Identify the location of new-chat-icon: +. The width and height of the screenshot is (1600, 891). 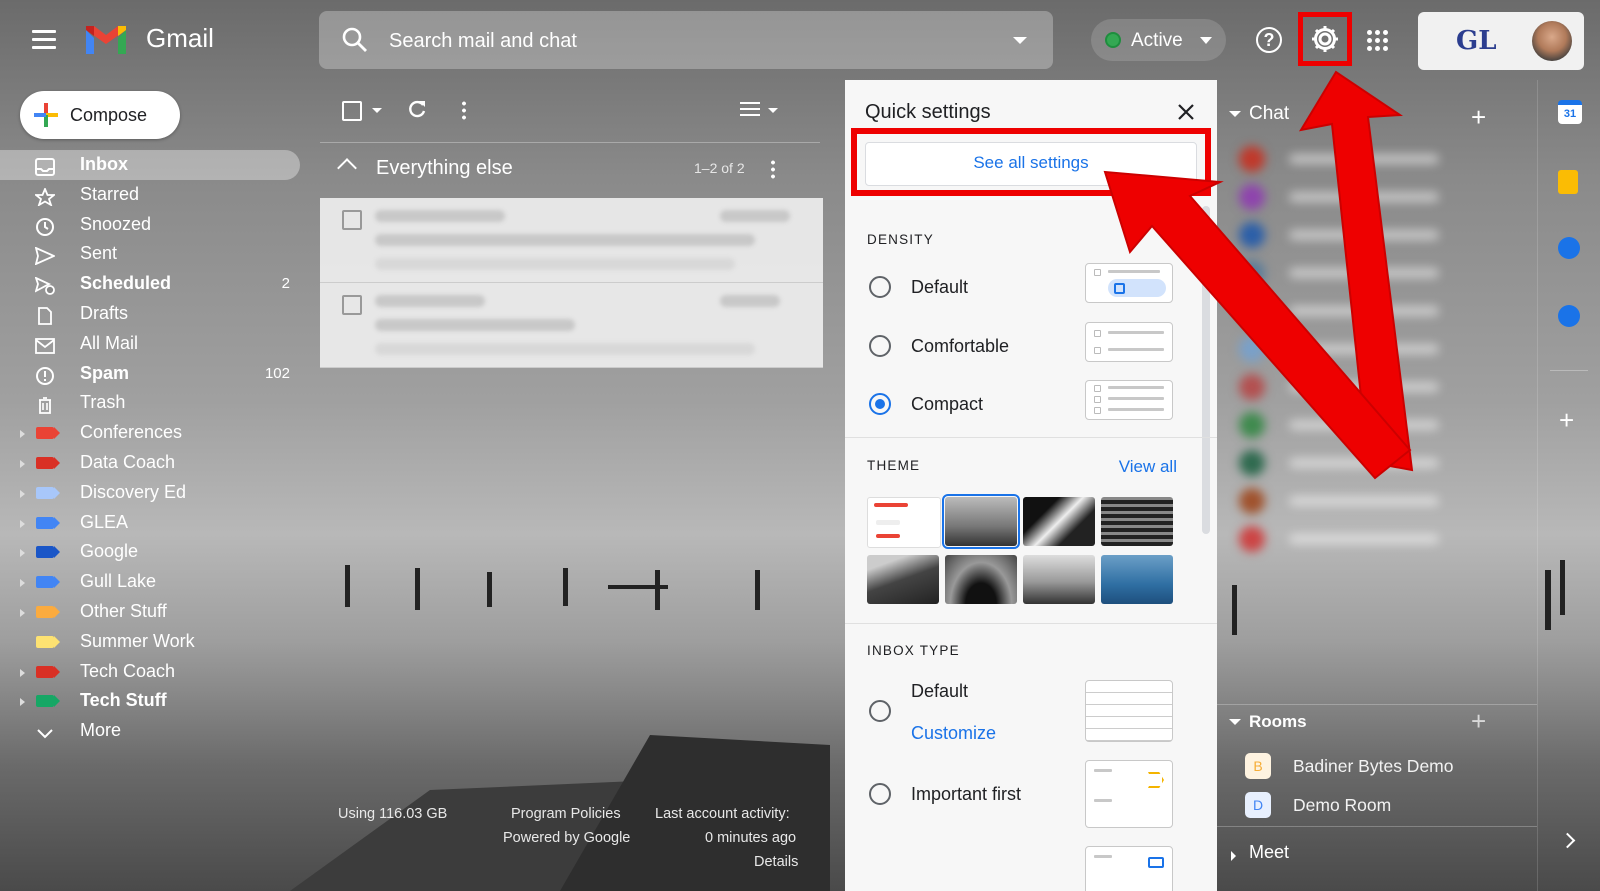
(1478, 117).